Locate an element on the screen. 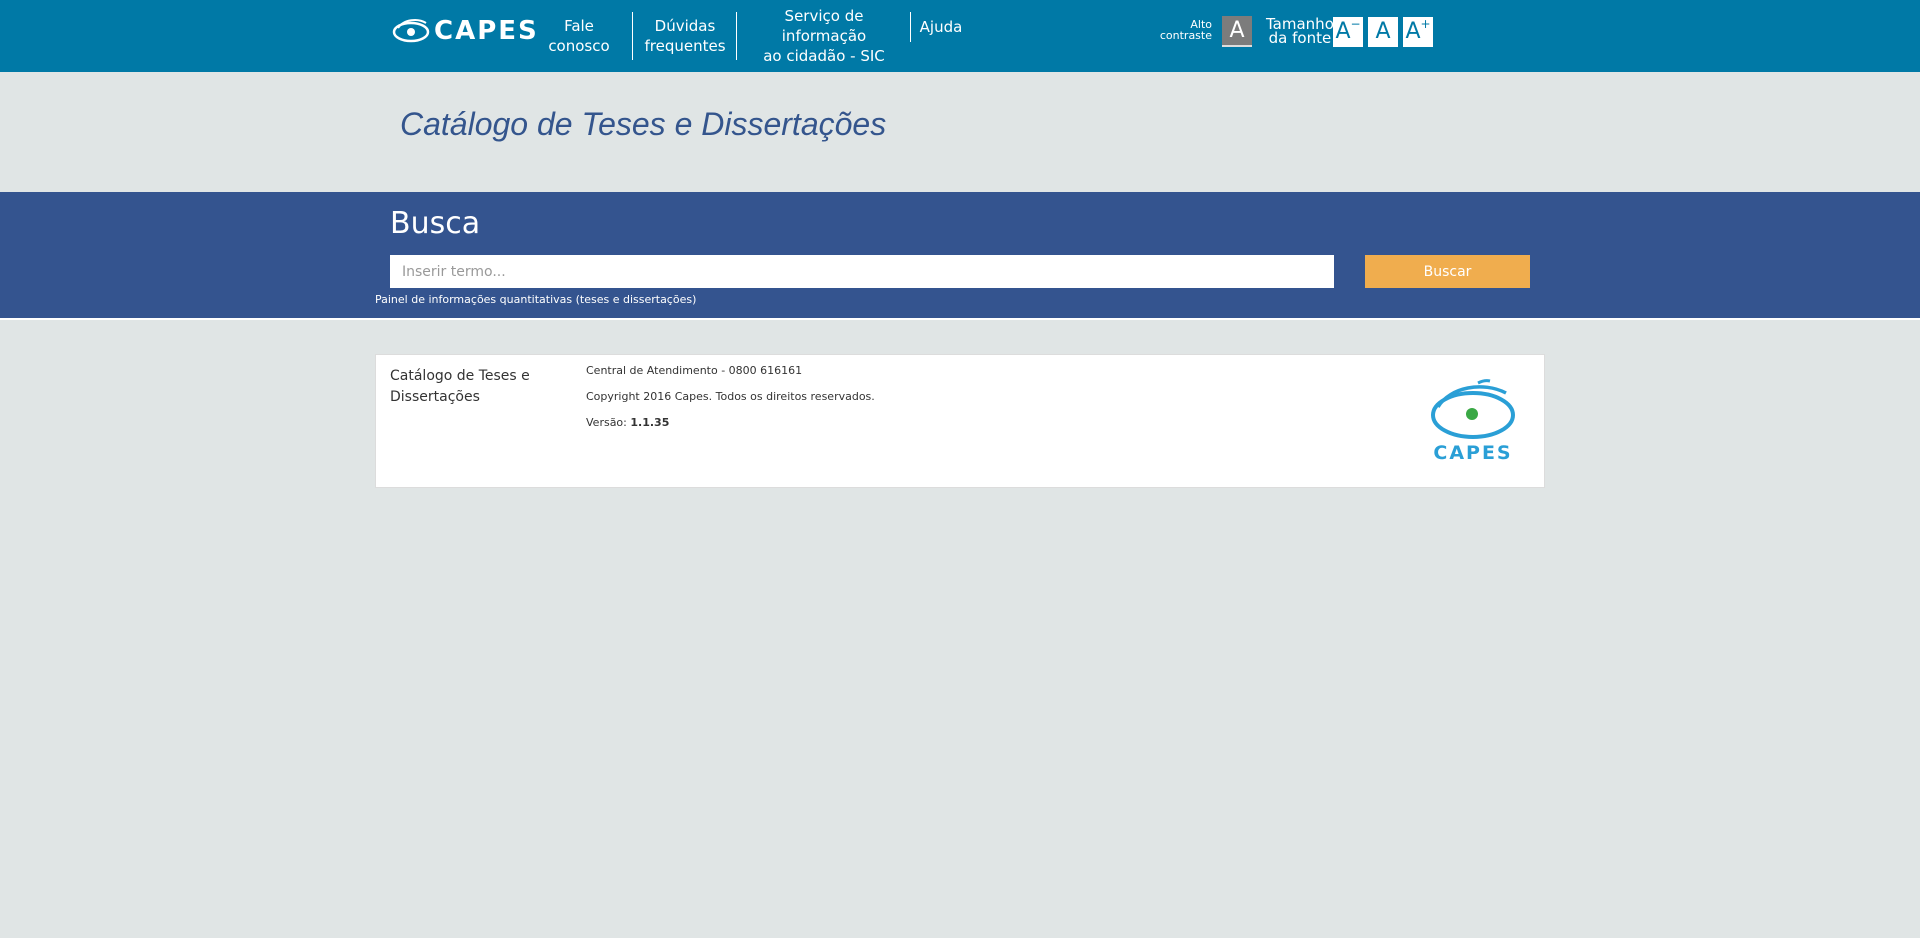  font-decrease-glyph: A is located at coordinates (1343, 31).